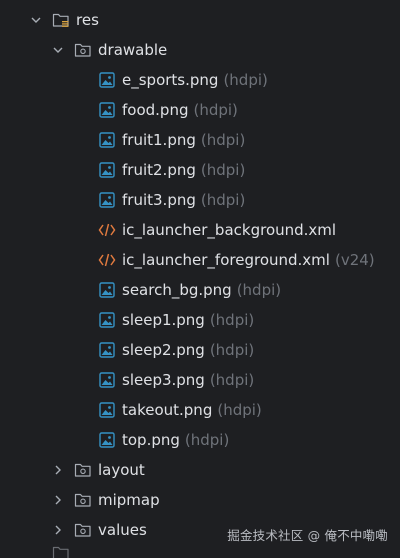 Image resolution: width=400 pixels, height=558 pixels. I want to click on resource-folder-icon, so click(61, 20).